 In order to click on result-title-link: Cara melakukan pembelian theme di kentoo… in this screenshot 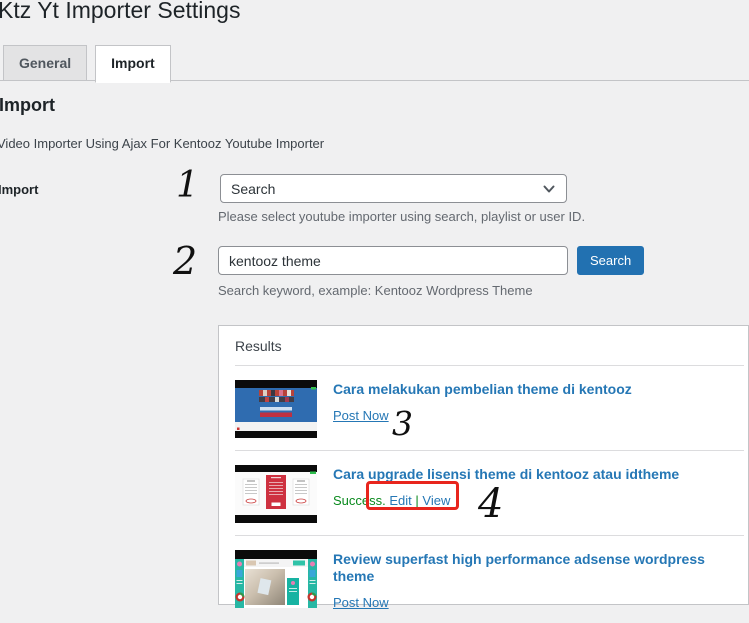, I will do `click(482, 389)`.